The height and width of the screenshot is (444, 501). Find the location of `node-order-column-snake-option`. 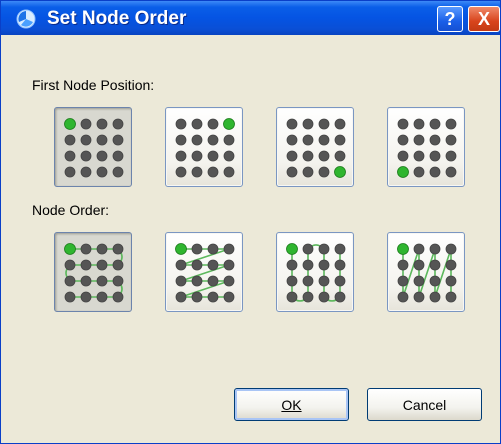

node-order-column-snake-option is located at coordinates (315, 272).